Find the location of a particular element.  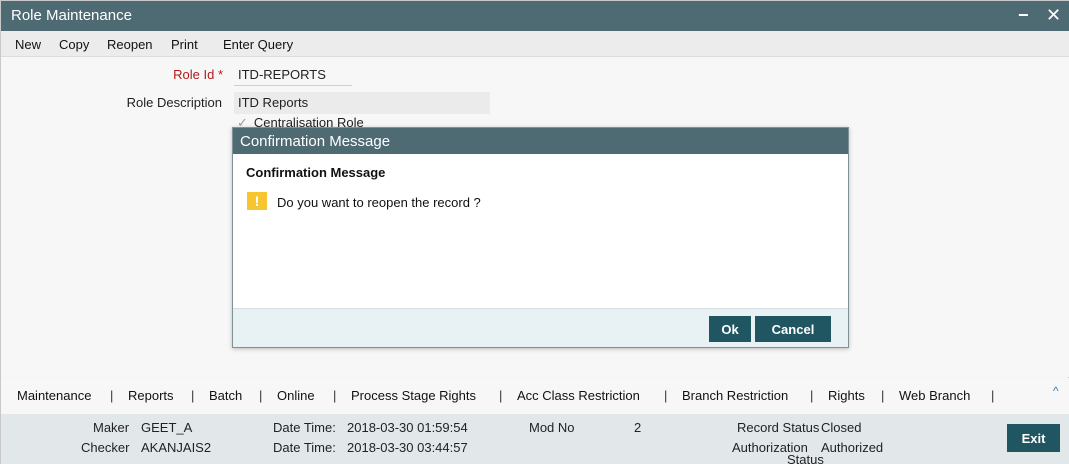

tab-maintenance: Maintenance is located at coordinates (54, 395).